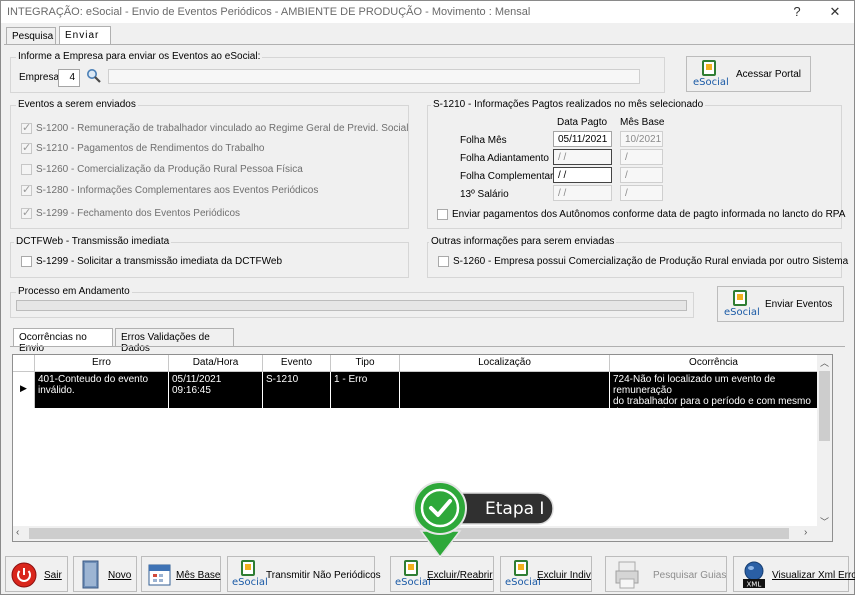 Image resolution: width=855 pixels, height=595 pixels. I want to click on xml-badge-text: XML, so click(754, 585).